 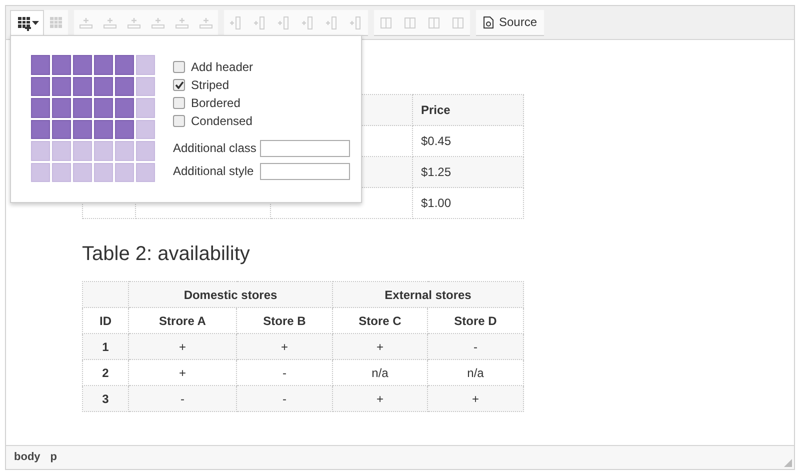 What do you see at coordinates (215, 148) in the screenshot?
I see `field-label: Additional class` at bounding box center [215, 148].